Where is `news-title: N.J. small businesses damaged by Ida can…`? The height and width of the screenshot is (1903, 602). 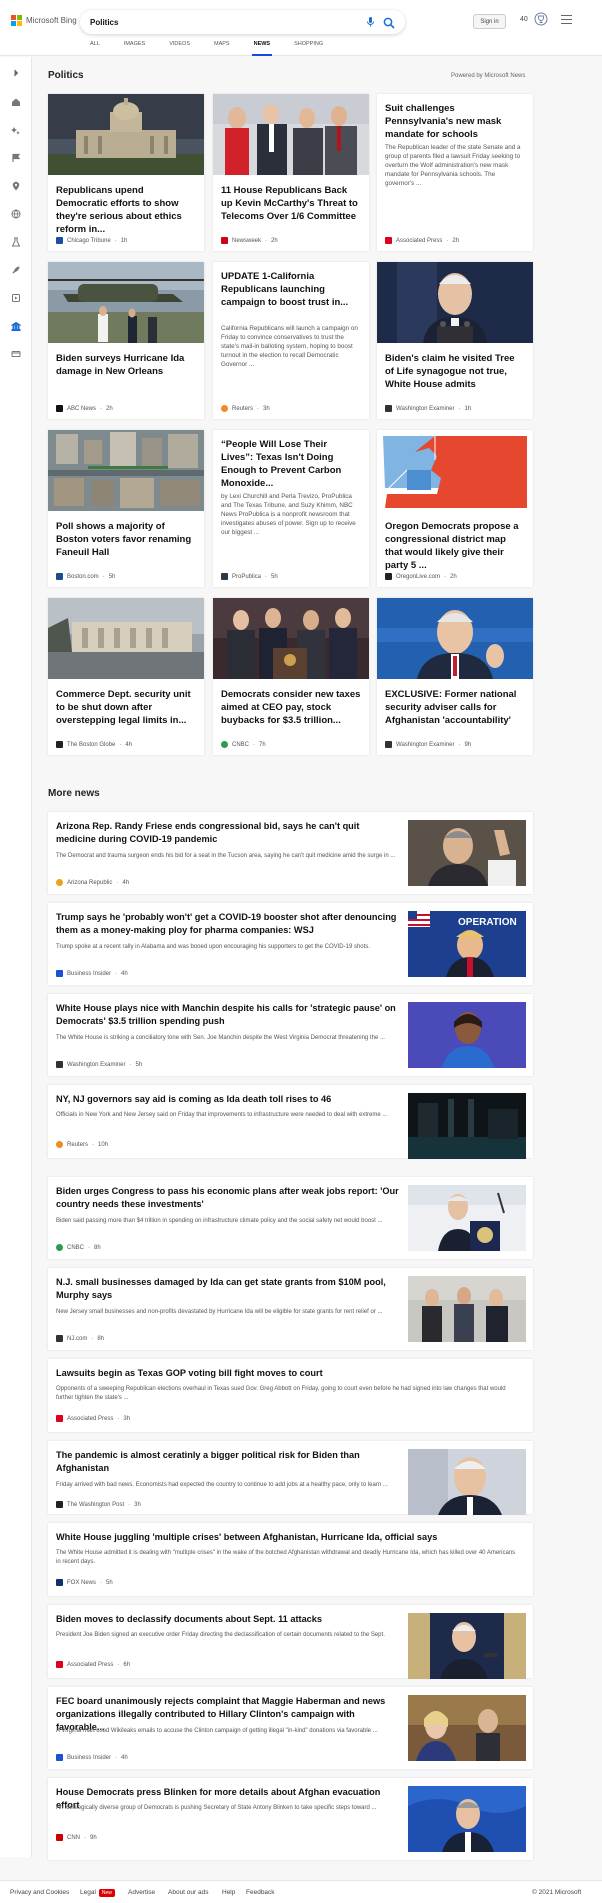 news-title: N.J. small businesses damaged by Ida can… is located at coordinates (228, 1289).